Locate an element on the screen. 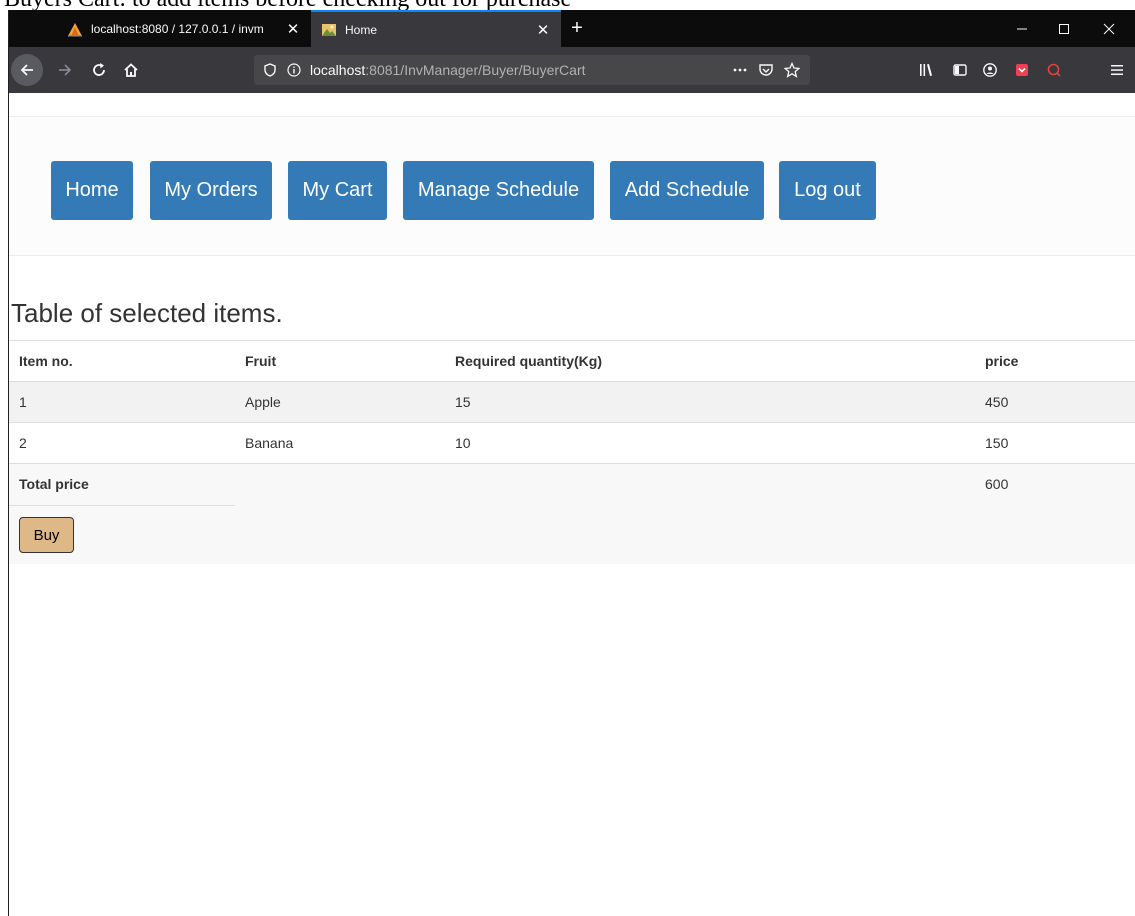 This screenshot has width=1135, height=916. table-row: 2 Banana 10 150 is located at coordinates (572, 442).